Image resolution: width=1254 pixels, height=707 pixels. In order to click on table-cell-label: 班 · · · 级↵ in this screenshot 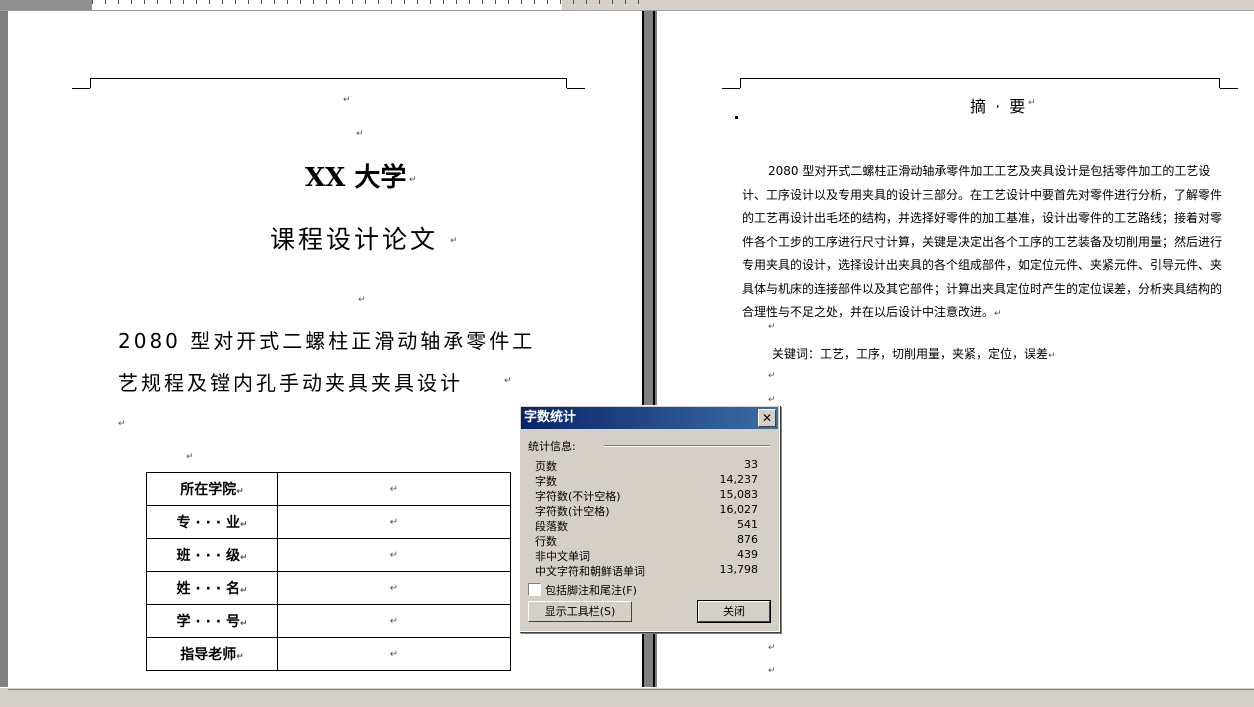, I will do `click(212, 555)`.